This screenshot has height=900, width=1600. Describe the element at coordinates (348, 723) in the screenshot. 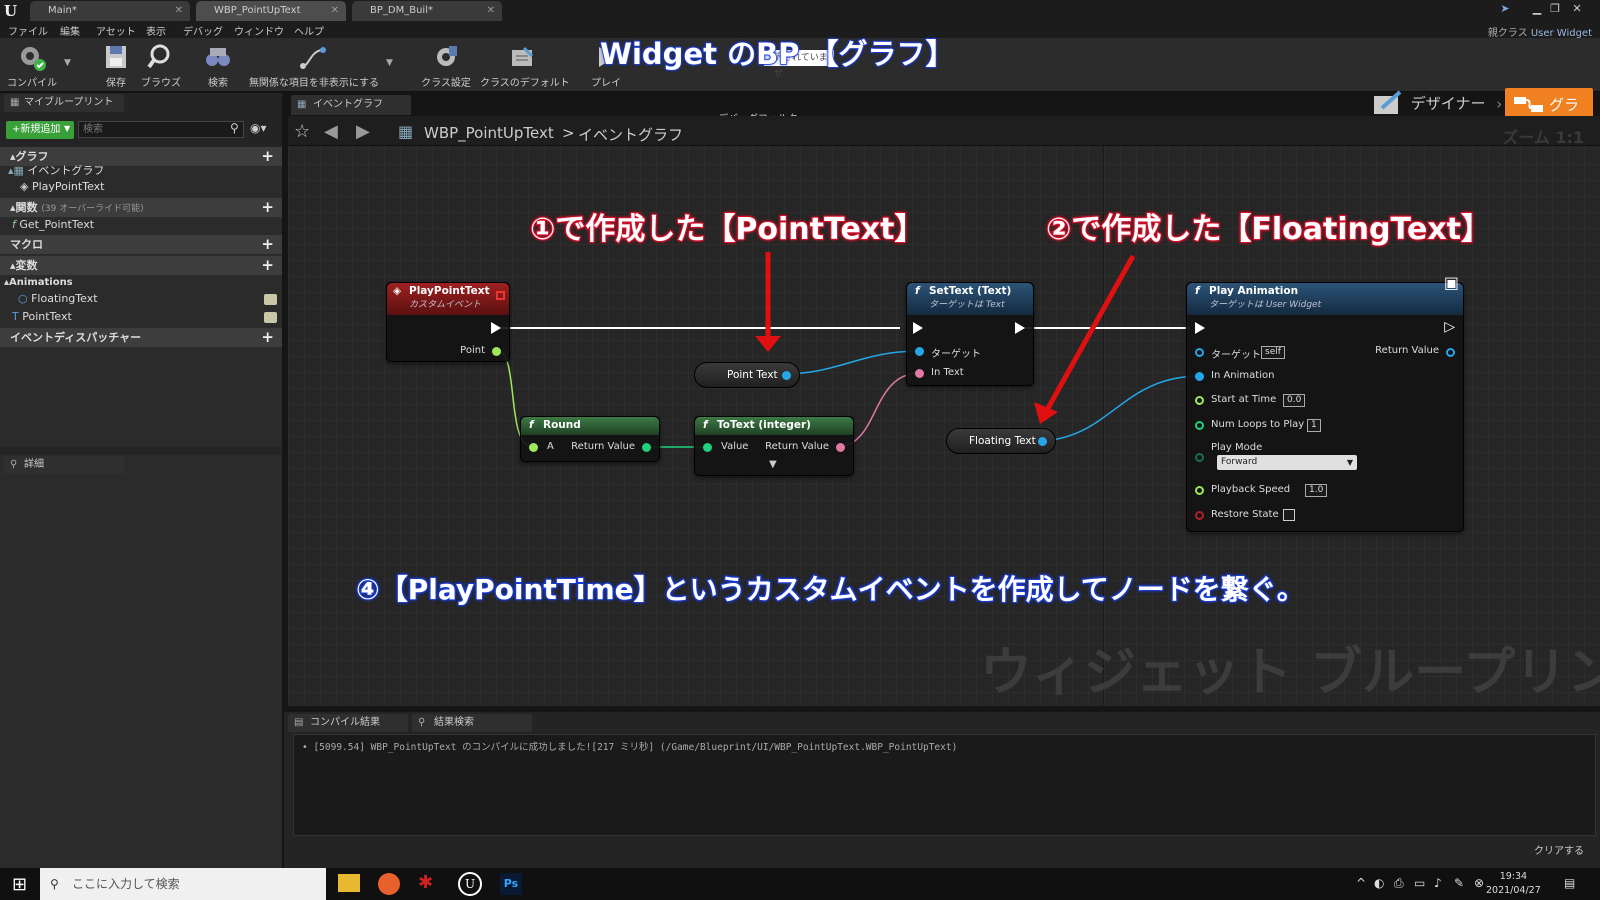

I see `tab-compile-results: ▤ コンパイル結果` at that location.